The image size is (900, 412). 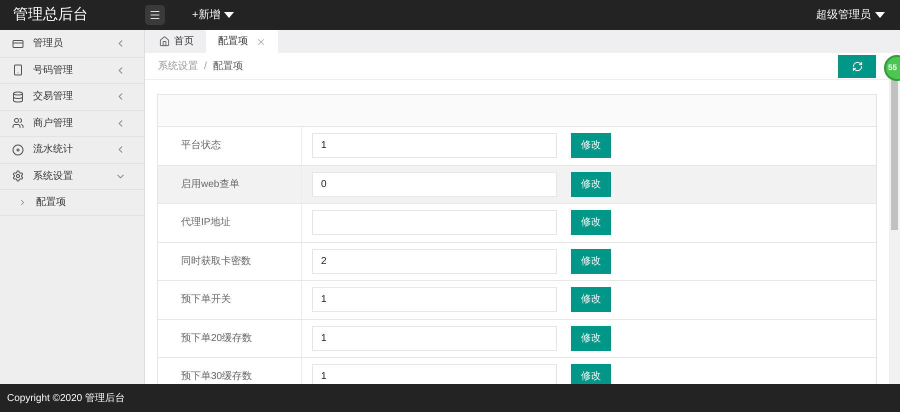 What do you see at coordinates (434, 184) in the screenshot?
I see `value-field: 0` at bounding box center [434, 184].